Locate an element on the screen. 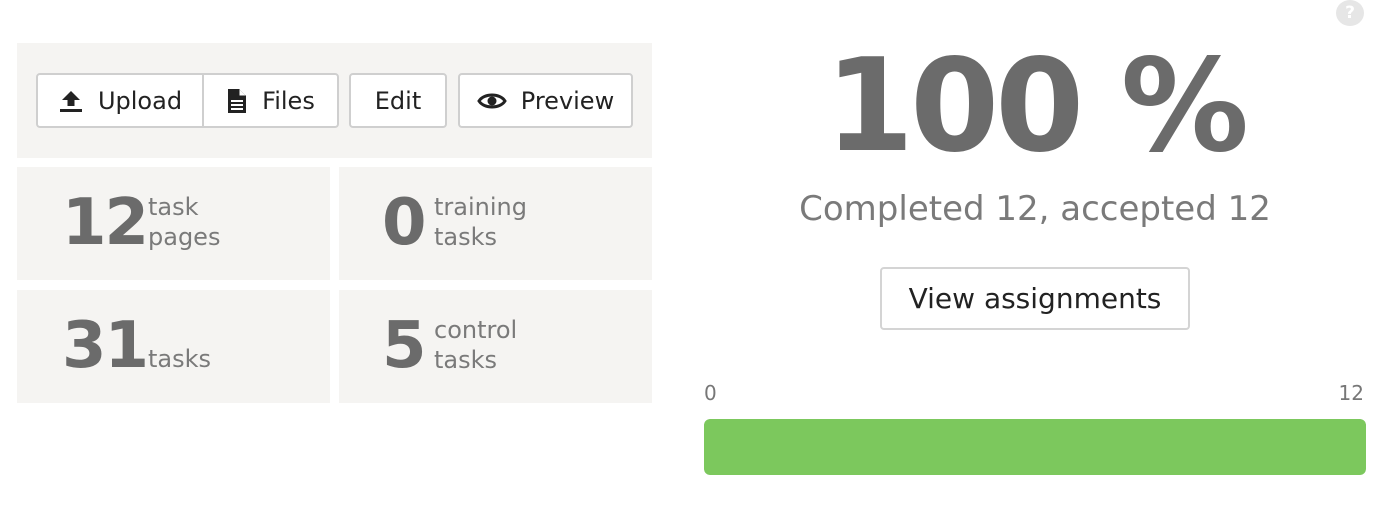  help-icon: ? is located at coordinates (1350, 13).